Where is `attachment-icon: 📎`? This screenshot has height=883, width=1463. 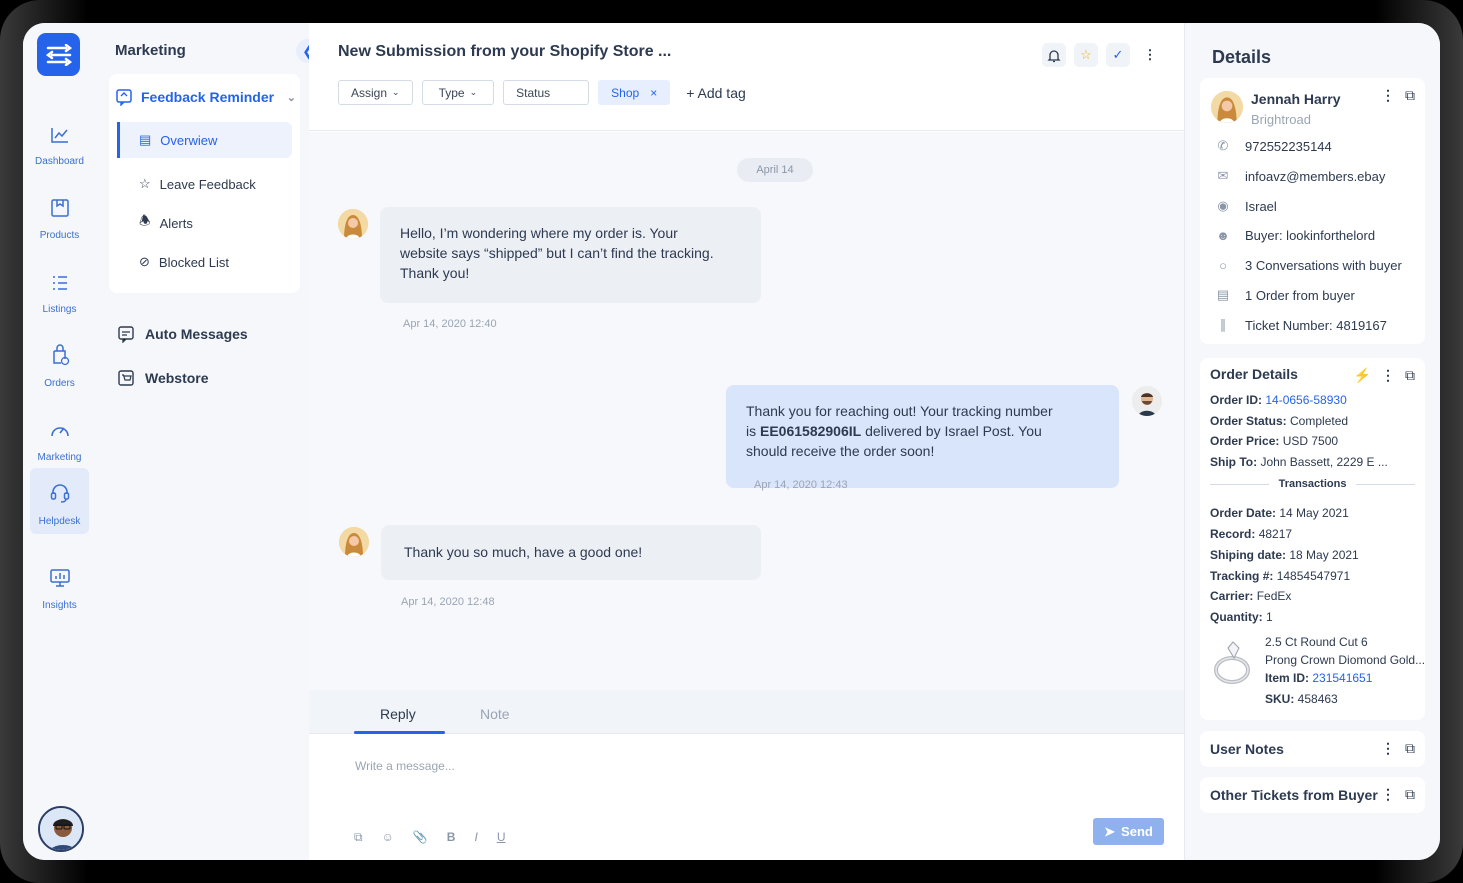 attachment-icon: 📎 is located at coordinates (420, 837).